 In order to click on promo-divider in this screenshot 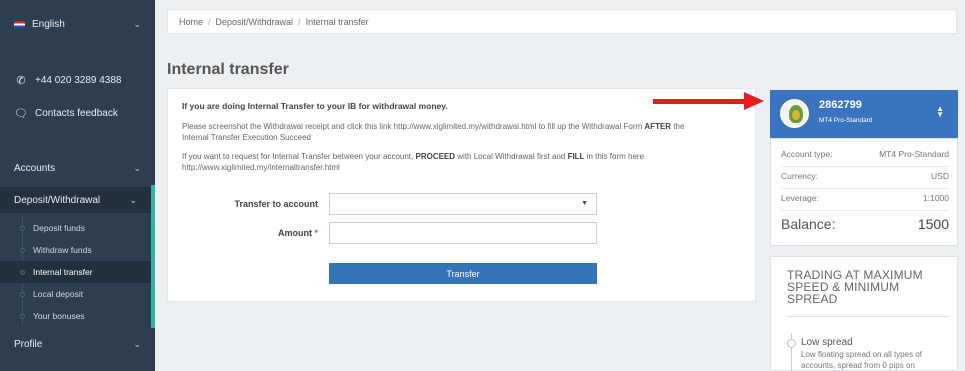, I will do `click(868, 316)`.